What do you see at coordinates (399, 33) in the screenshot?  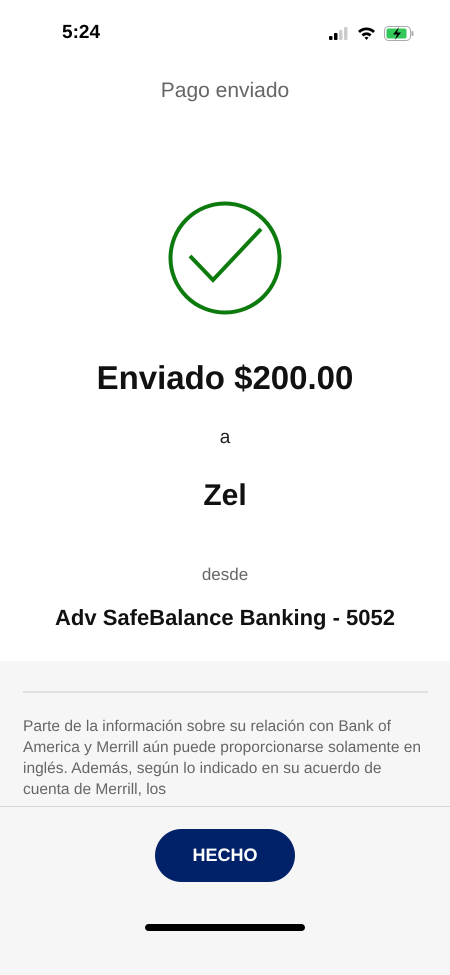 I see `battery-charging-icon` at bounding box center [399, 33].